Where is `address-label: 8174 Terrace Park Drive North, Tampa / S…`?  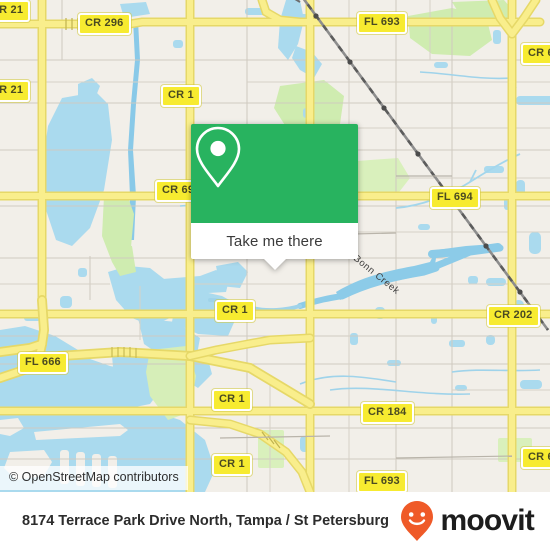 address-label: 8174 Terrace Park Drive North, Tampa / S… is located at coordinates (205, 521).